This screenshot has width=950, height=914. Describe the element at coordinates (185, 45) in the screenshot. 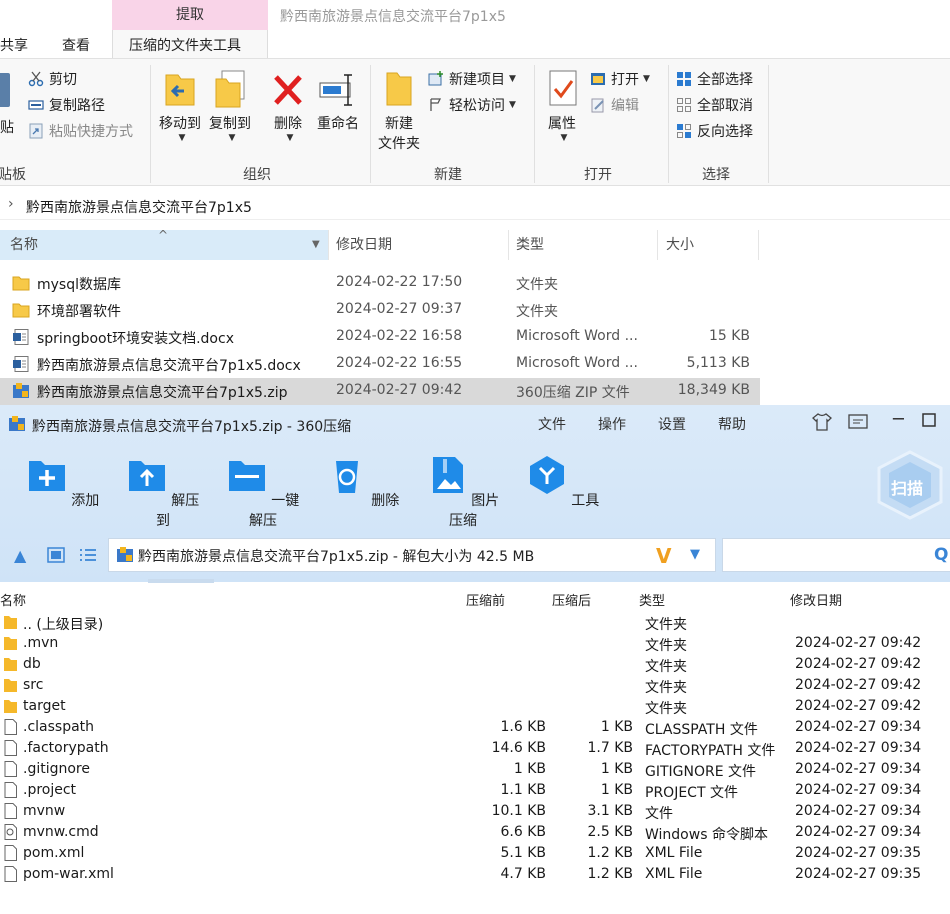

I see `tab-compressed-folder-tools: 压缩的文件夹工具` at that location.